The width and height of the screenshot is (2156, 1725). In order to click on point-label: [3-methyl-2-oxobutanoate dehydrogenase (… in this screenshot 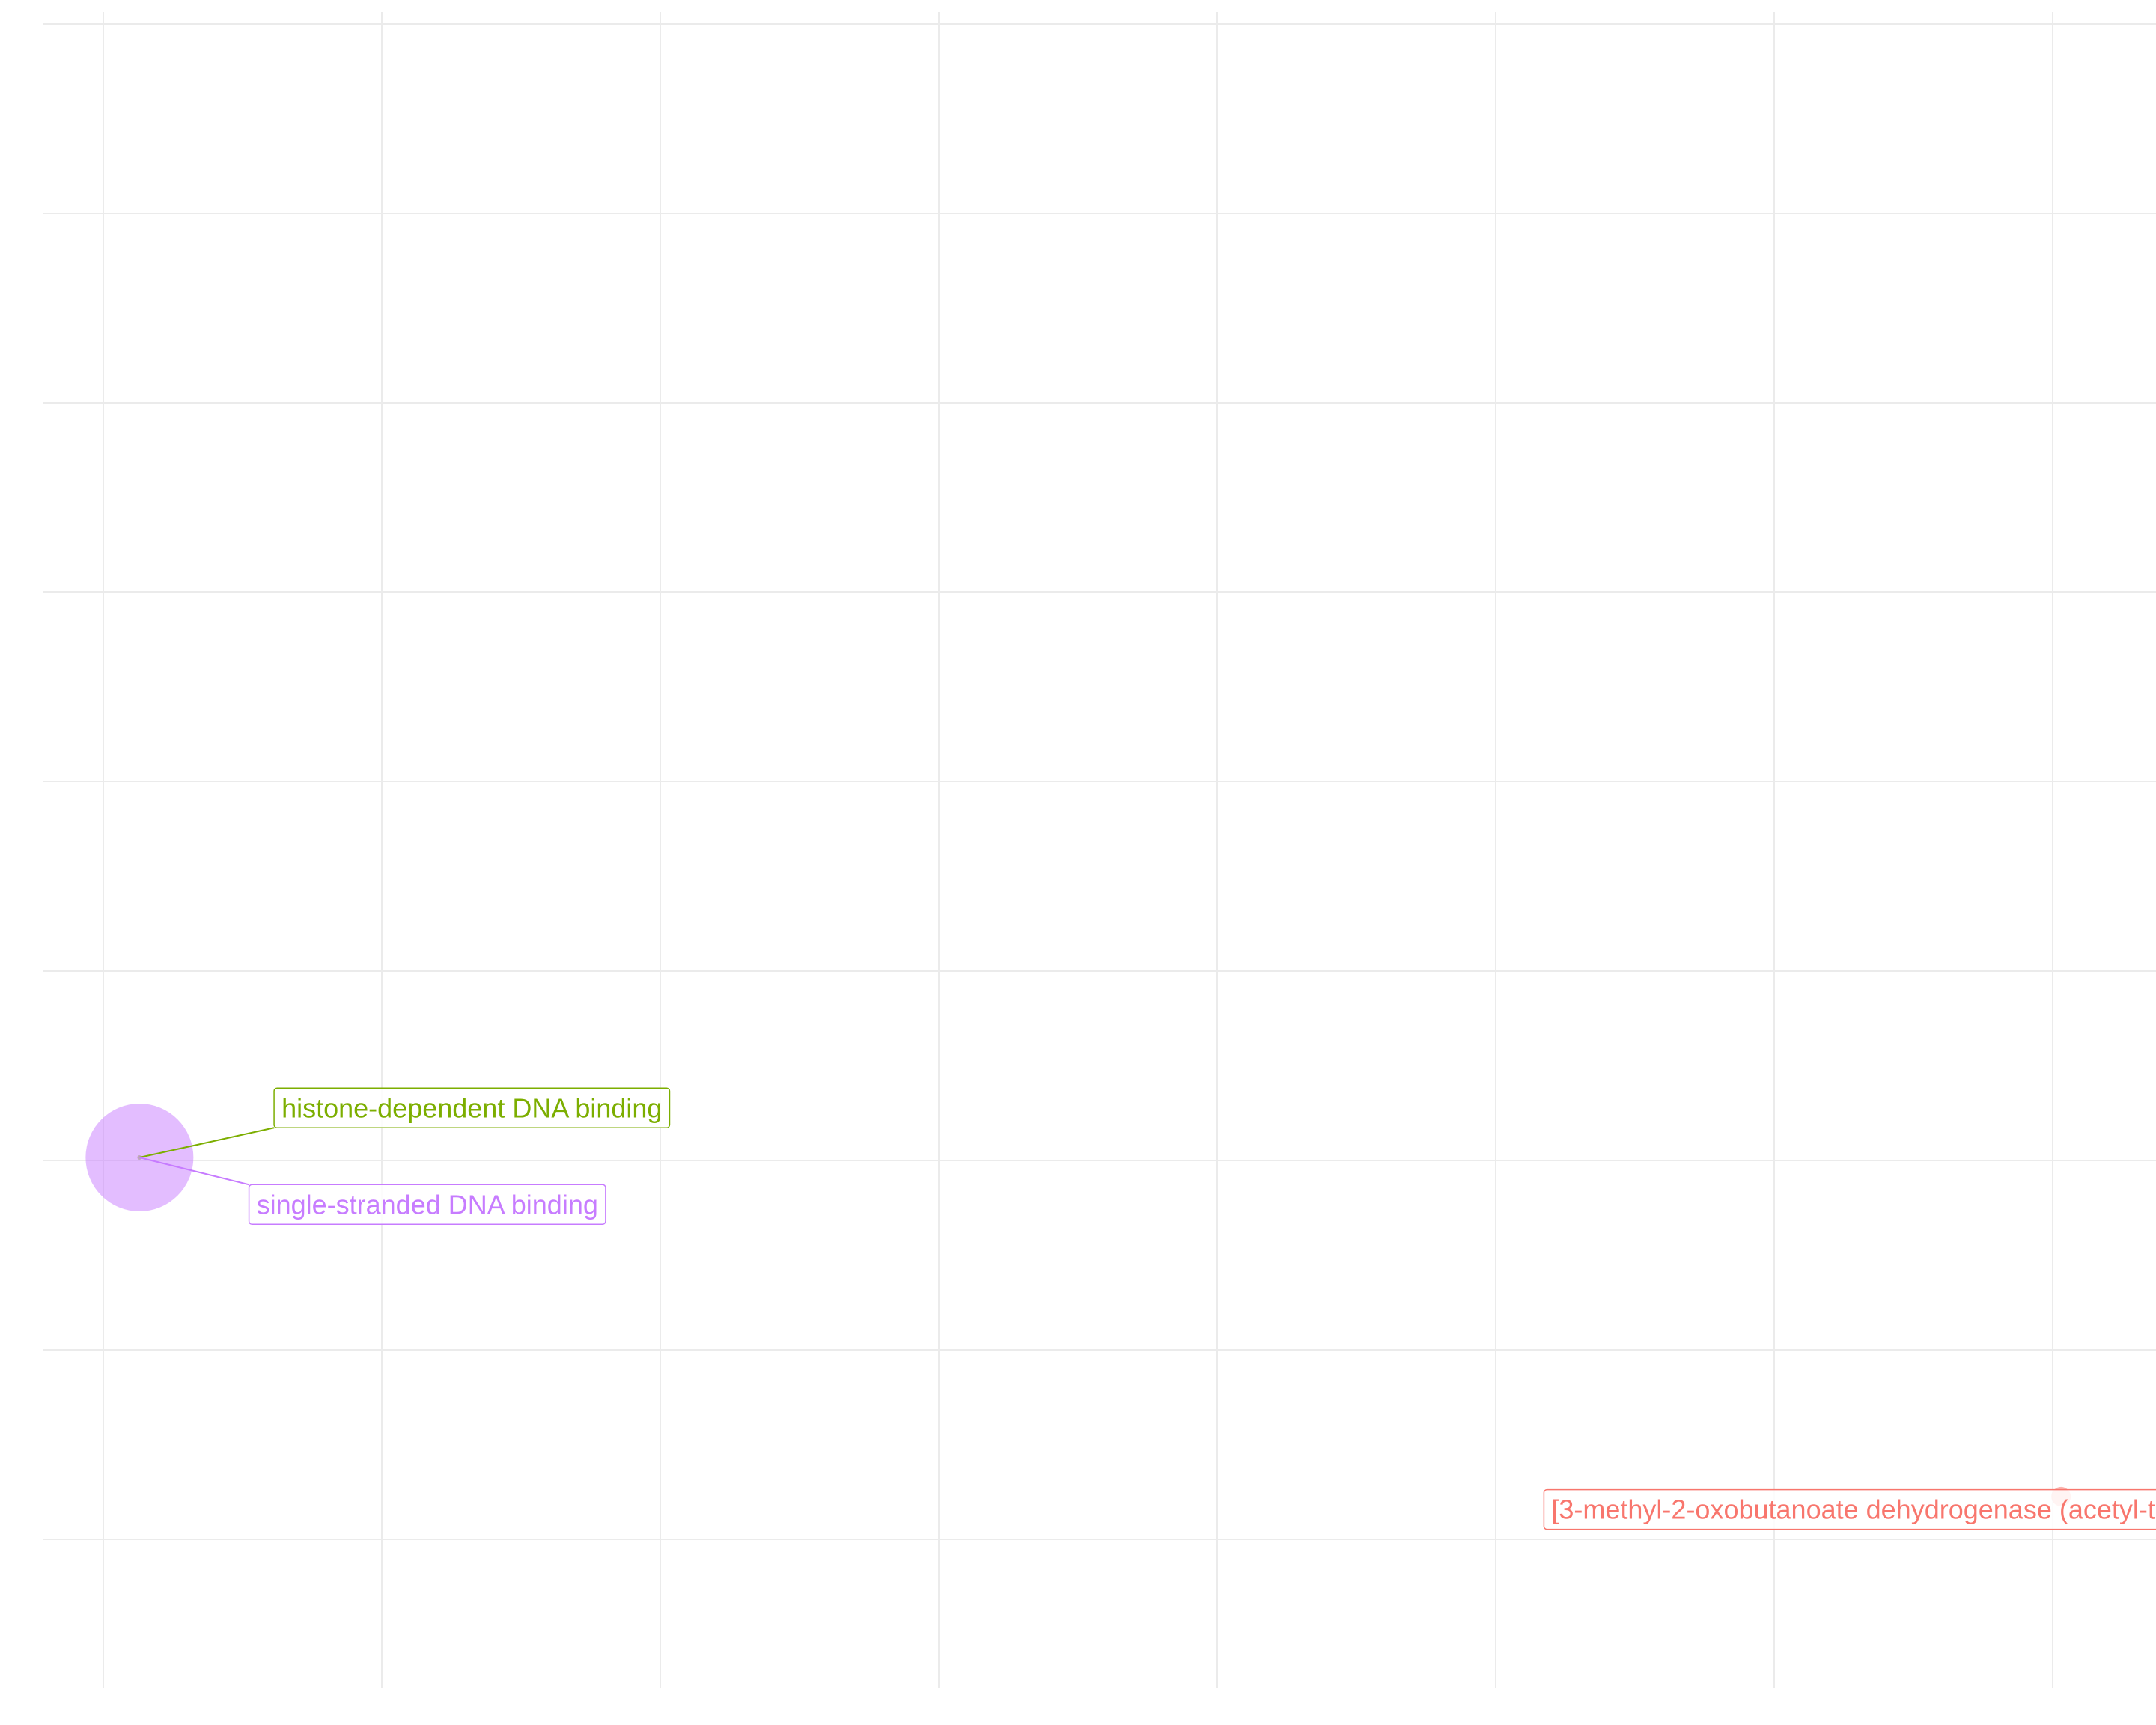, I will do `click(1853, 1510)`.